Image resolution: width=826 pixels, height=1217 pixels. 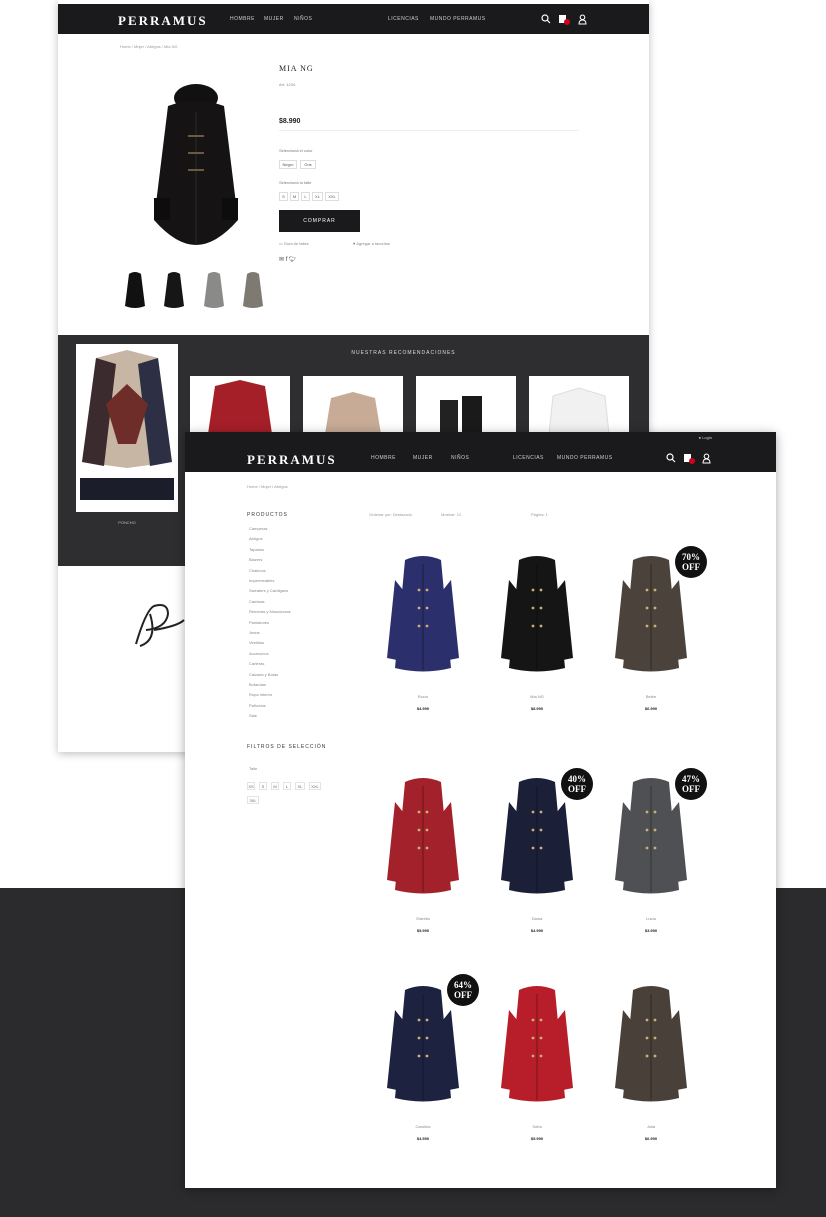 What do you see at coordinates (705, 437) in the screenshot?
I see `login-link: ● Login` at bounding box center [705, 437].